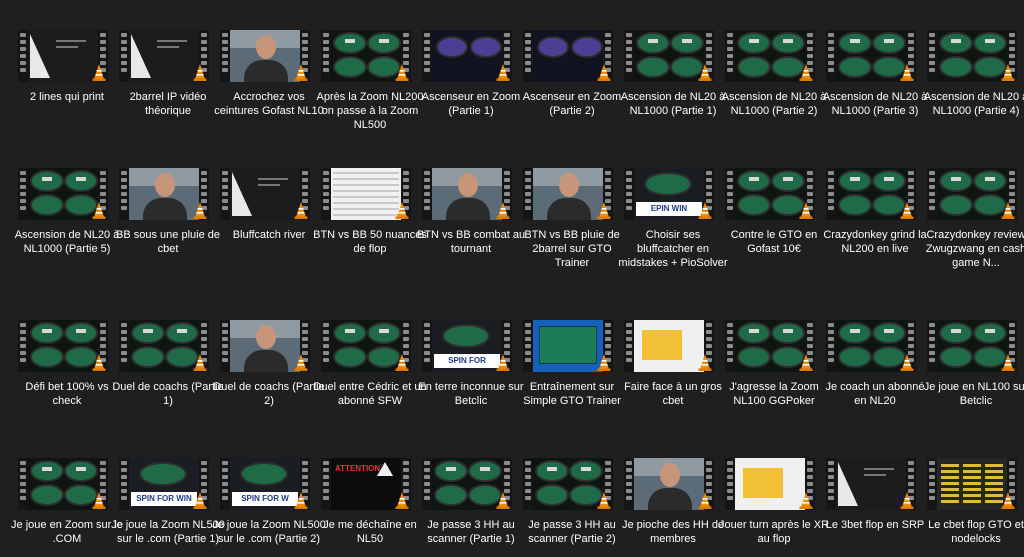  What do you see at coordinates (168, 242) in the screenshot?
I see `video-file-name: BB sous une pluie de cbet` at bounding box center [168, 242].